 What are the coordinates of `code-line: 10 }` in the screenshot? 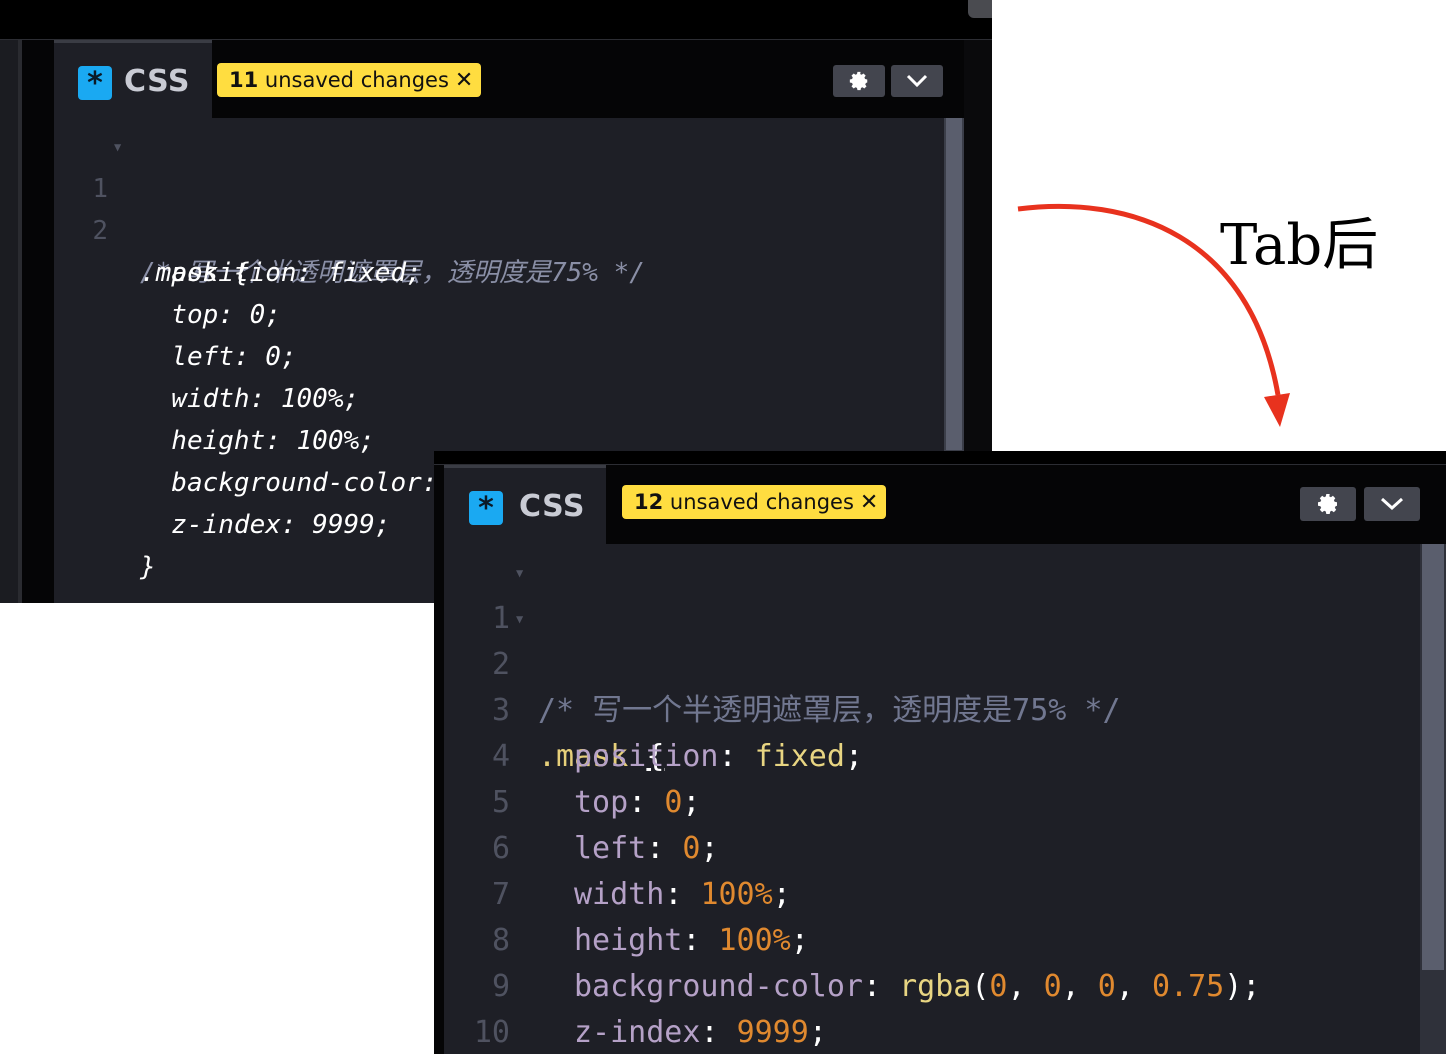 It's located at (932, 1007).